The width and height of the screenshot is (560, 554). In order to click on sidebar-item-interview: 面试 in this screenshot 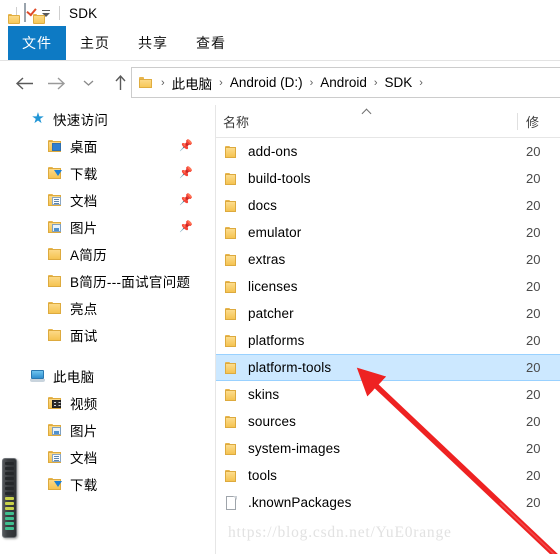, I will do `click(107, 334)`.